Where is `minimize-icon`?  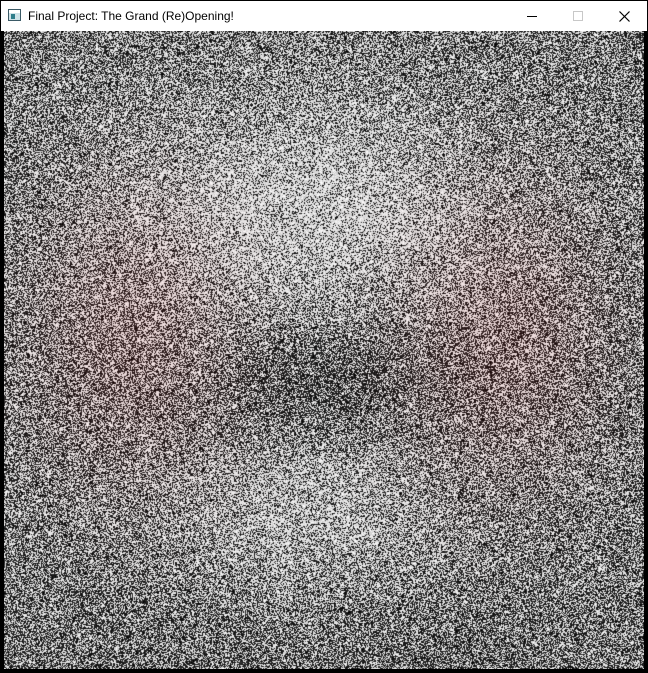 minimize-icon is located at coordinates (532, 16).